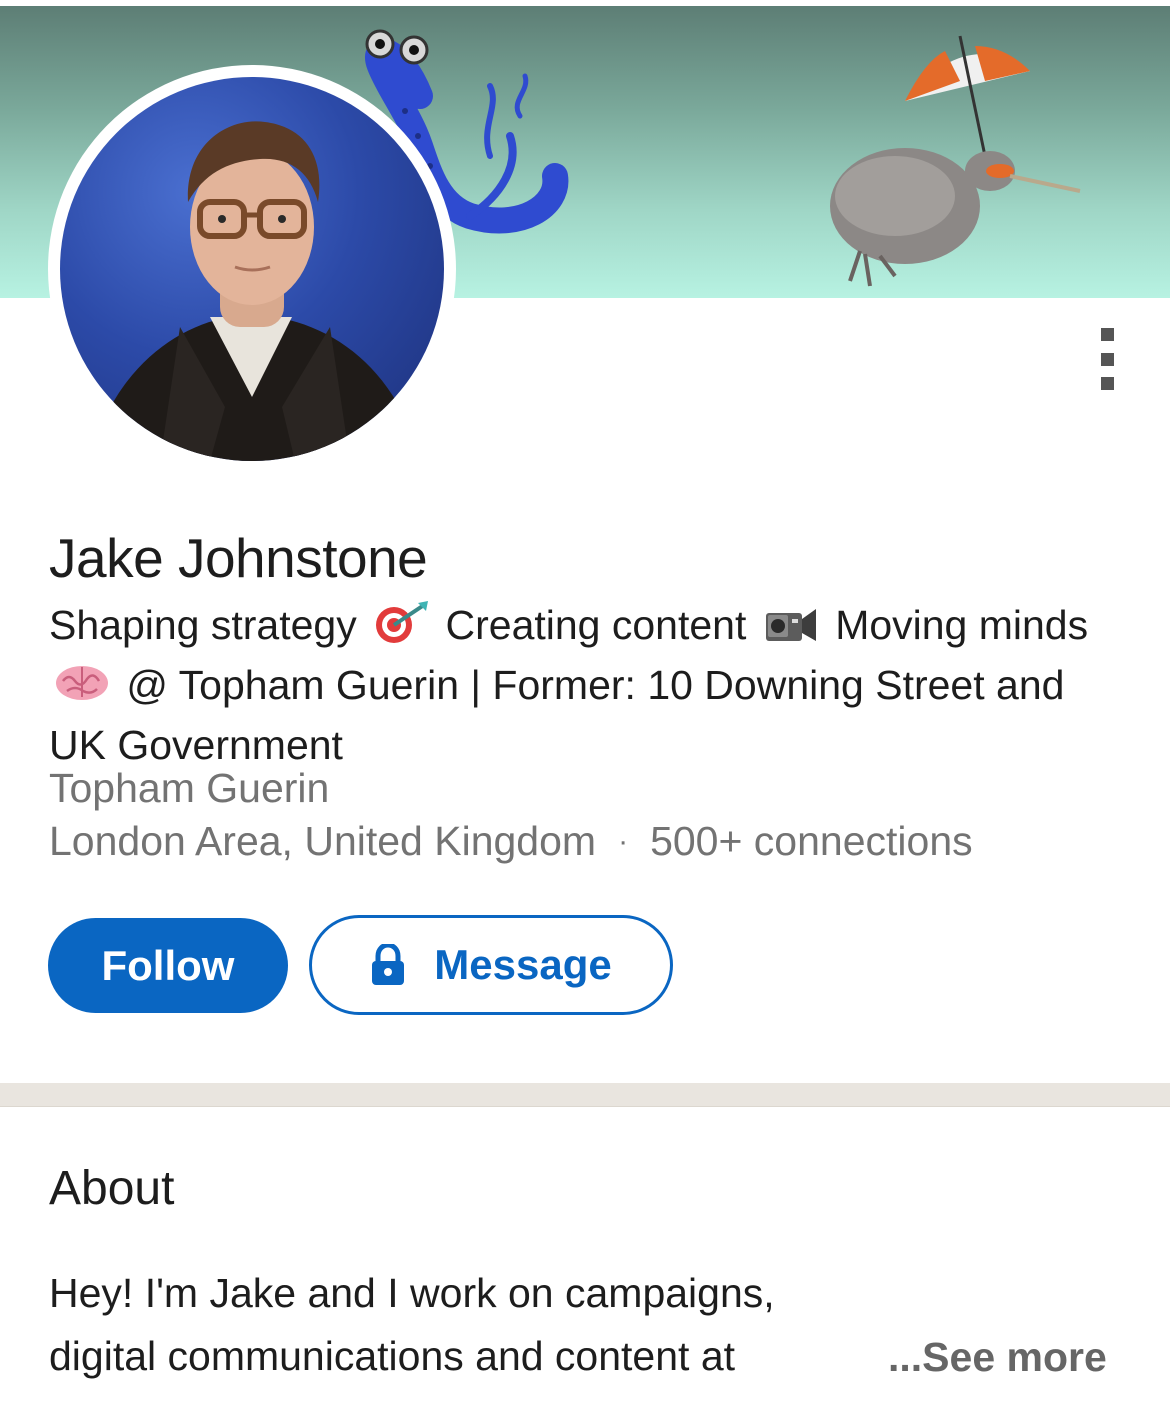  I want to click on headline-part-1: Shaping strategy, so click(203, 625).